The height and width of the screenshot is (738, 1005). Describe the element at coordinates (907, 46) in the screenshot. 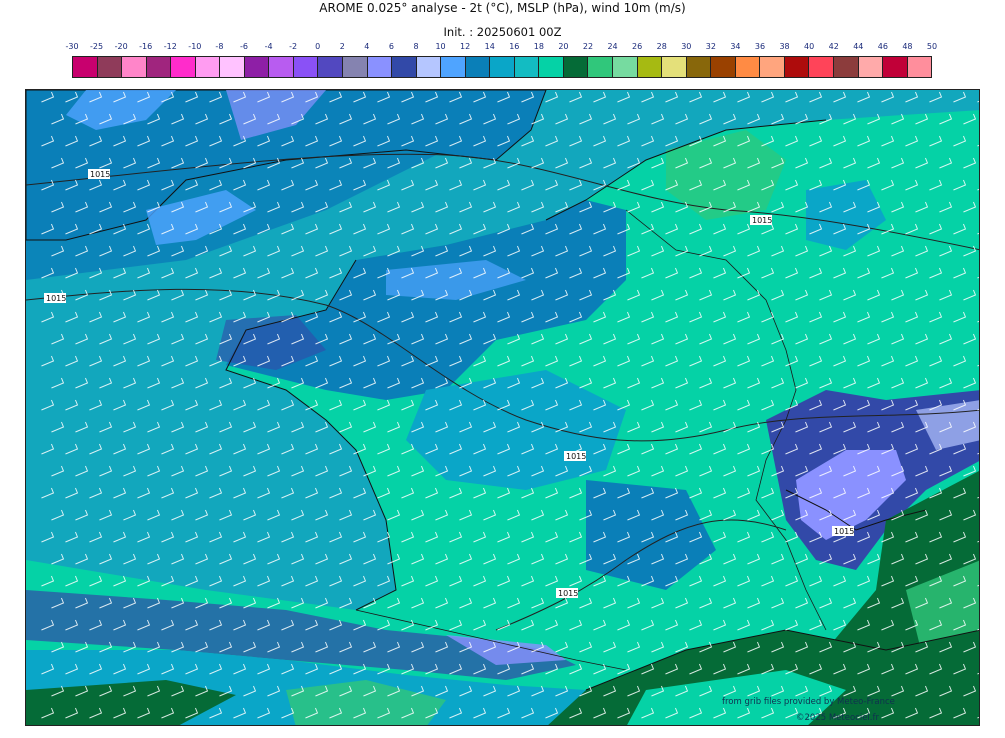

I see `colorbar-tick-label: 48` at that location.